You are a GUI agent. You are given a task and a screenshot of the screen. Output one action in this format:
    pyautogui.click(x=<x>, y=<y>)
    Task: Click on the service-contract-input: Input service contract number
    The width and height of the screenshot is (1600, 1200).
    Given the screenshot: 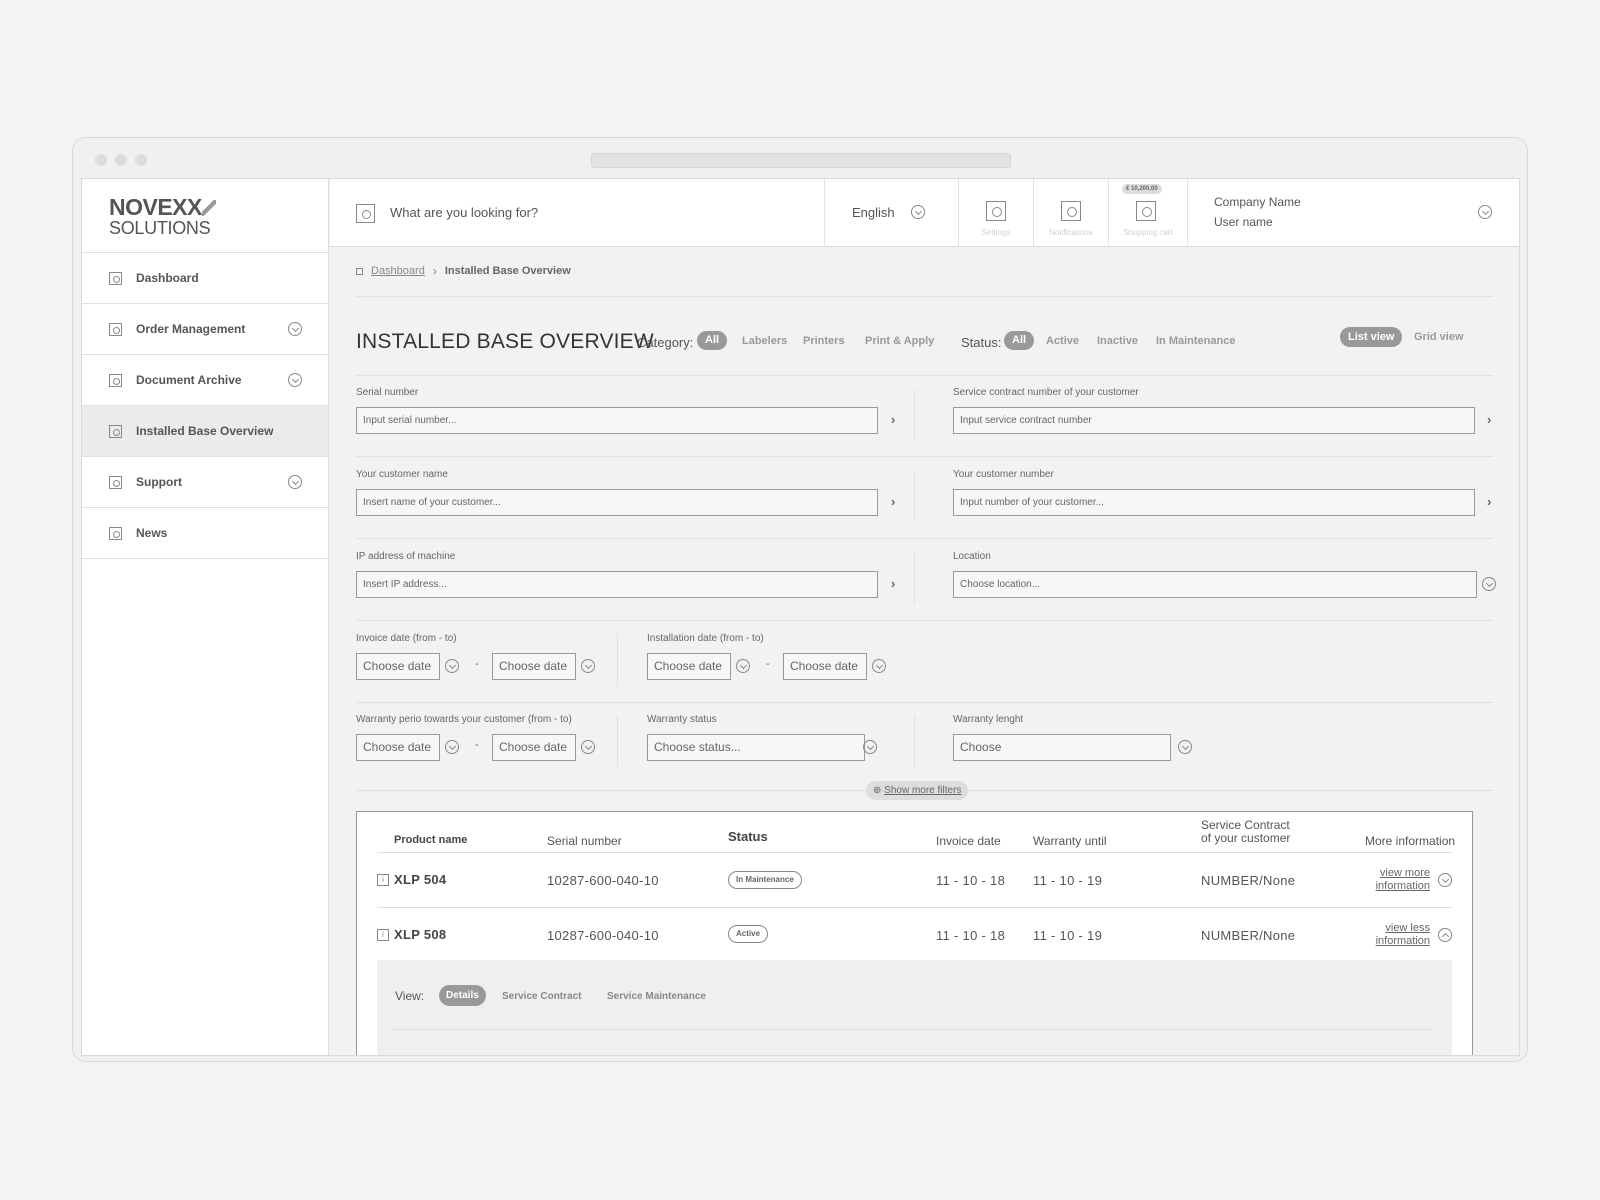 What is the action you would take?
    pyautogui.click(x=1214, y=420)
    